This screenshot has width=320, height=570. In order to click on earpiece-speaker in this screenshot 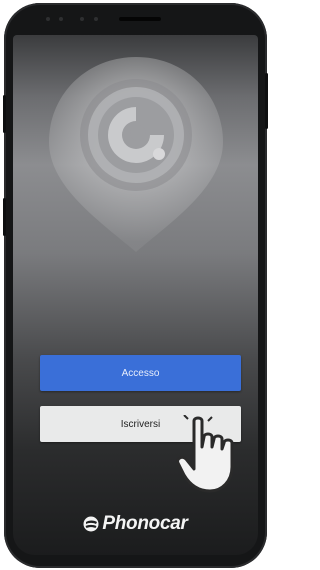, I will do `click(140, 19)`.